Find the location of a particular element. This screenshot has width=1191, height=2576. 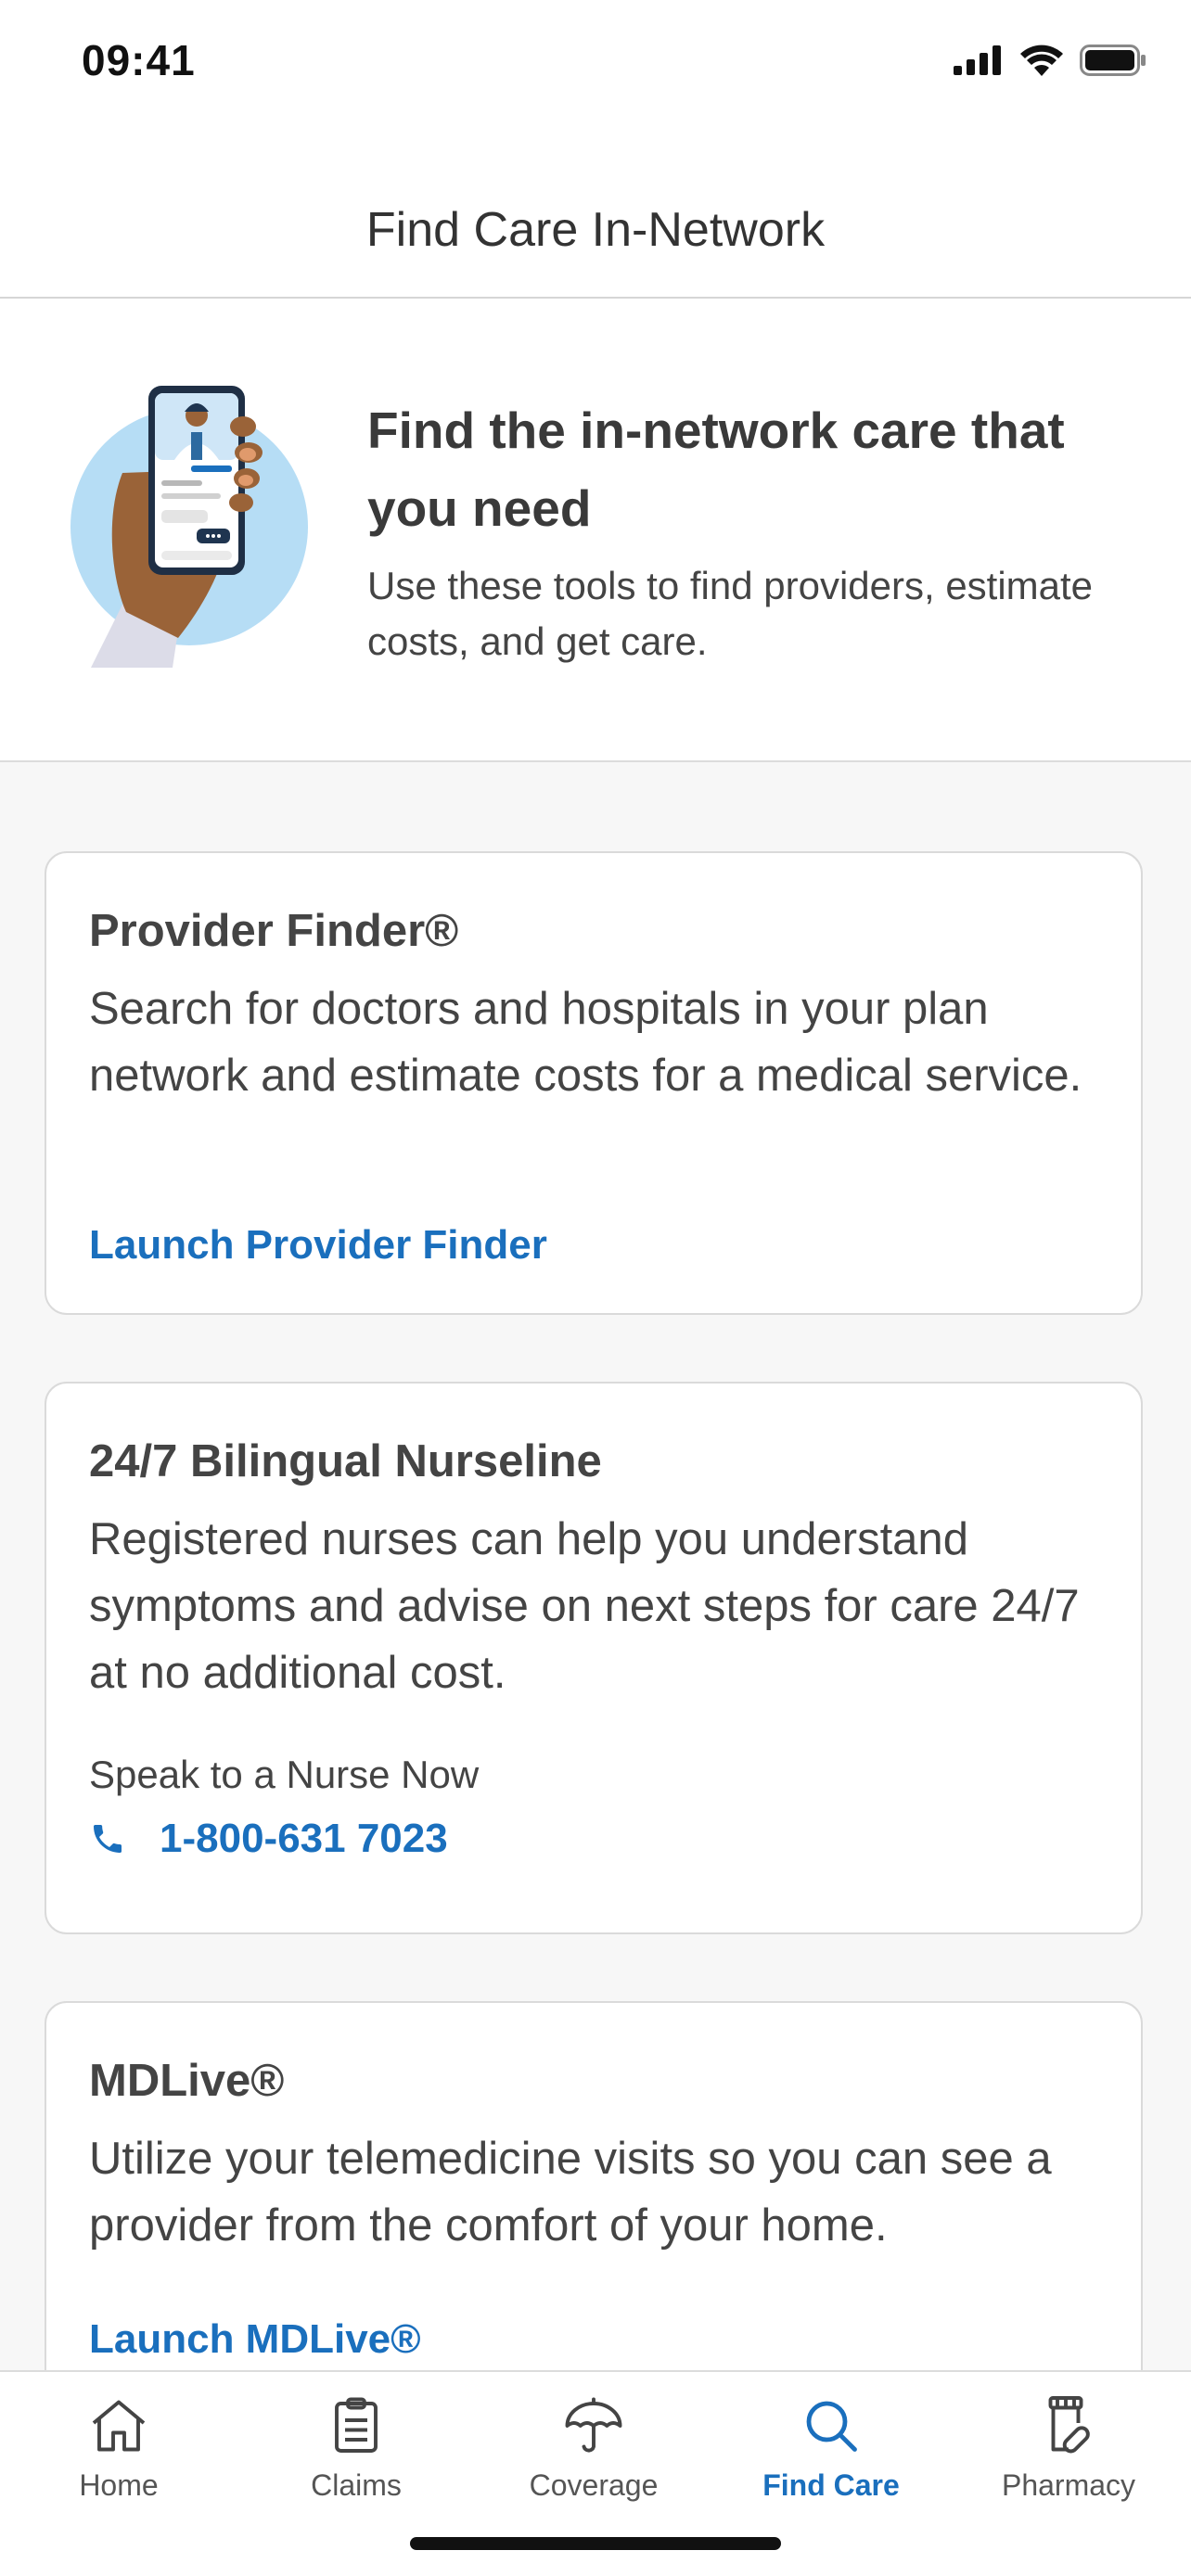

launch-provider-finder-link: Launch Provider Finder is located at coordinates (318, 1245).